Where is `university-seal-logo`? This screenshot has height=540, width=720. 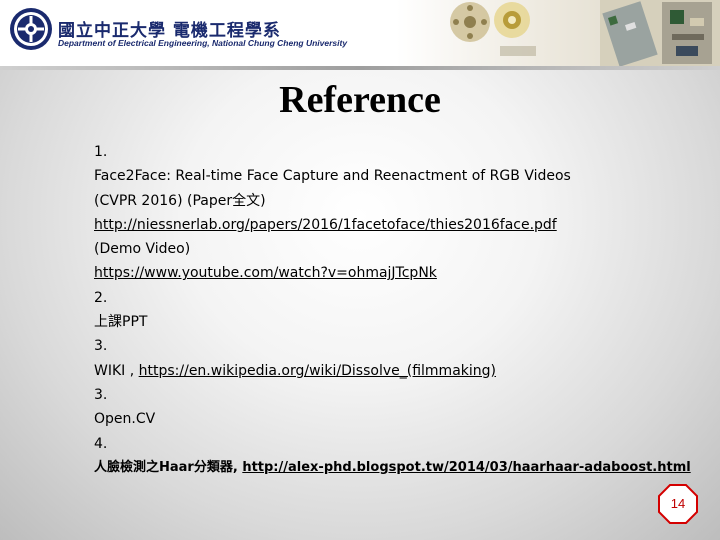
university-seal-logo is located at coordinates (31, 29).